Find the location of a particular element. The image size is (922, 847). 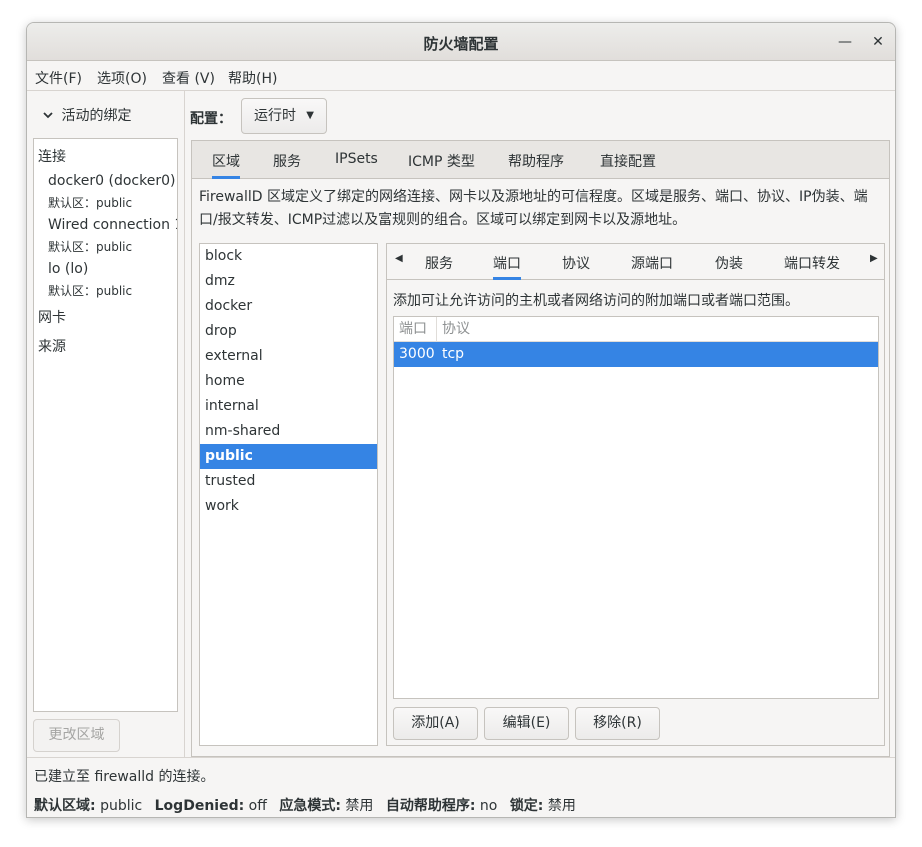

scroll-right-icon: ▶ is located at coordinates (874, 258).